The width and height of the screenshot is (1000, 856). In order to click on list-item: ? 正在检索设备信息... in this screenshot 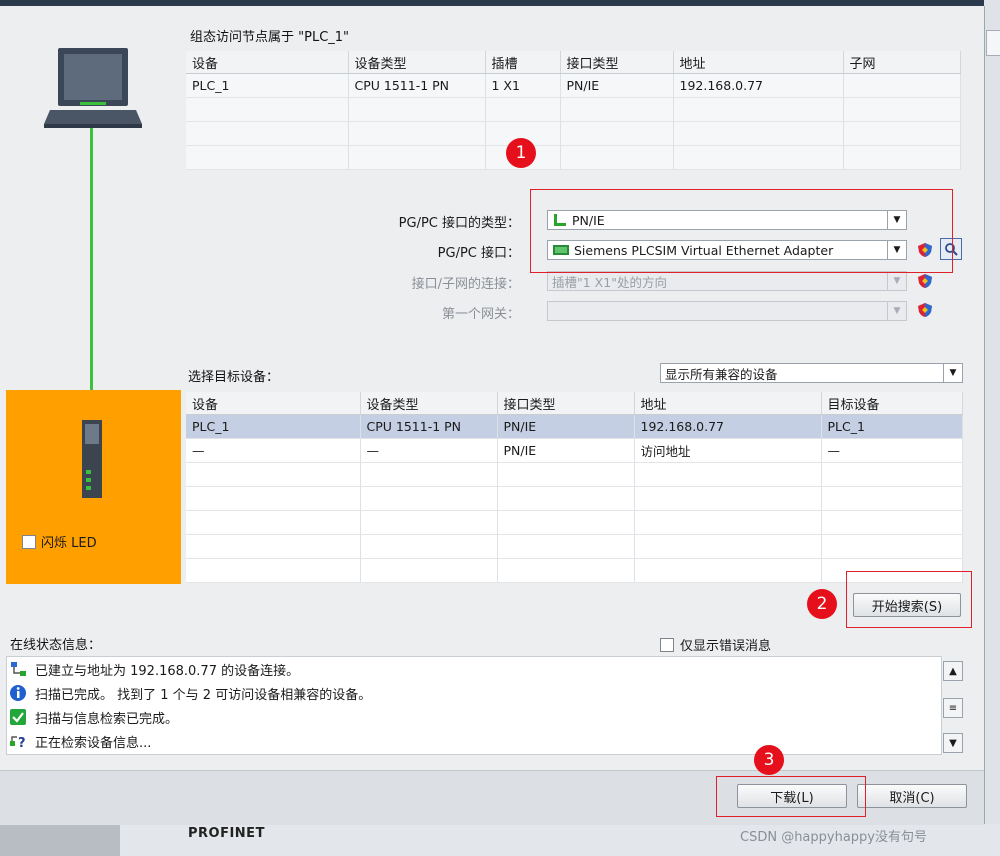, I will do `click(474, 741)`.